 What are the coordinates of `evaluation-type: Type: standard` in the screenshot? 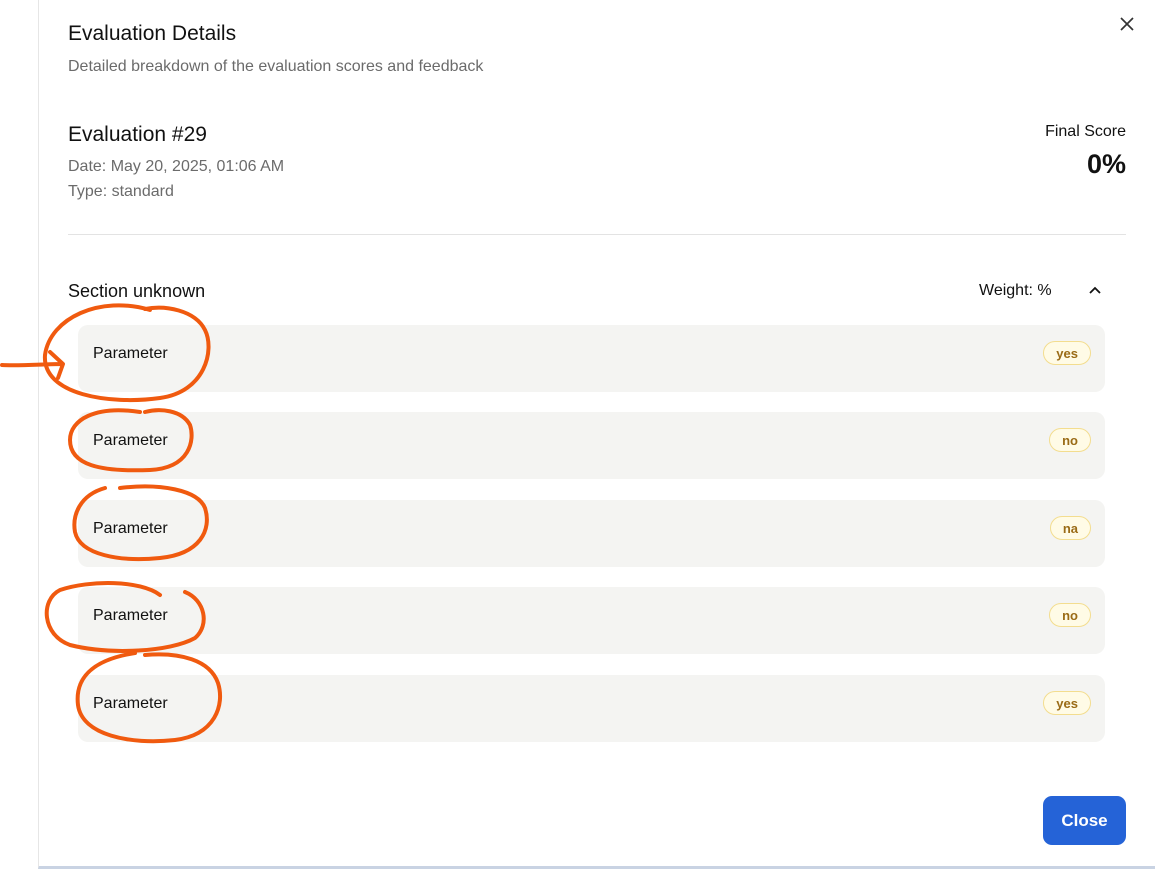 It's located at (121, 191).